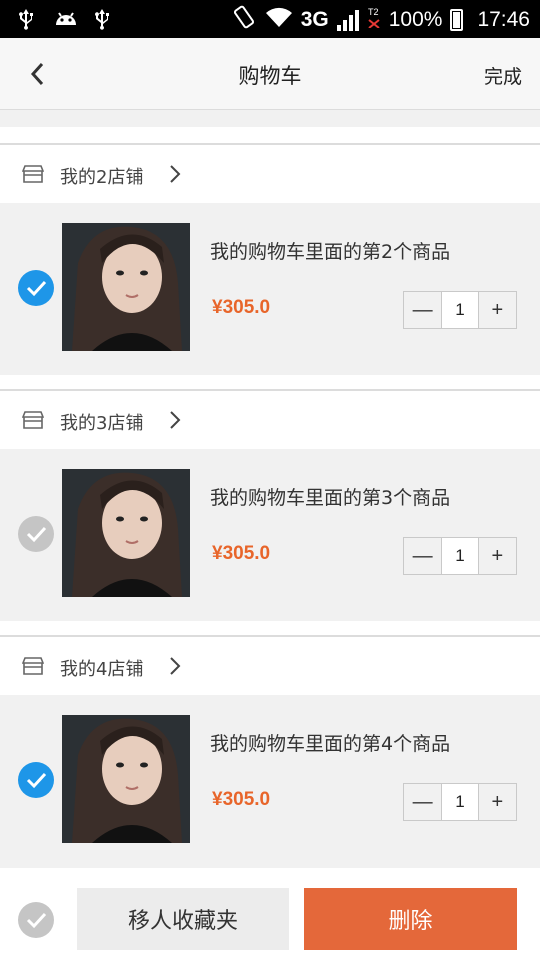 Image resolution: width=540 pixels, height=960 pixels. I want to click on navigation-bar: 购物车 完成, so click(270, 74).